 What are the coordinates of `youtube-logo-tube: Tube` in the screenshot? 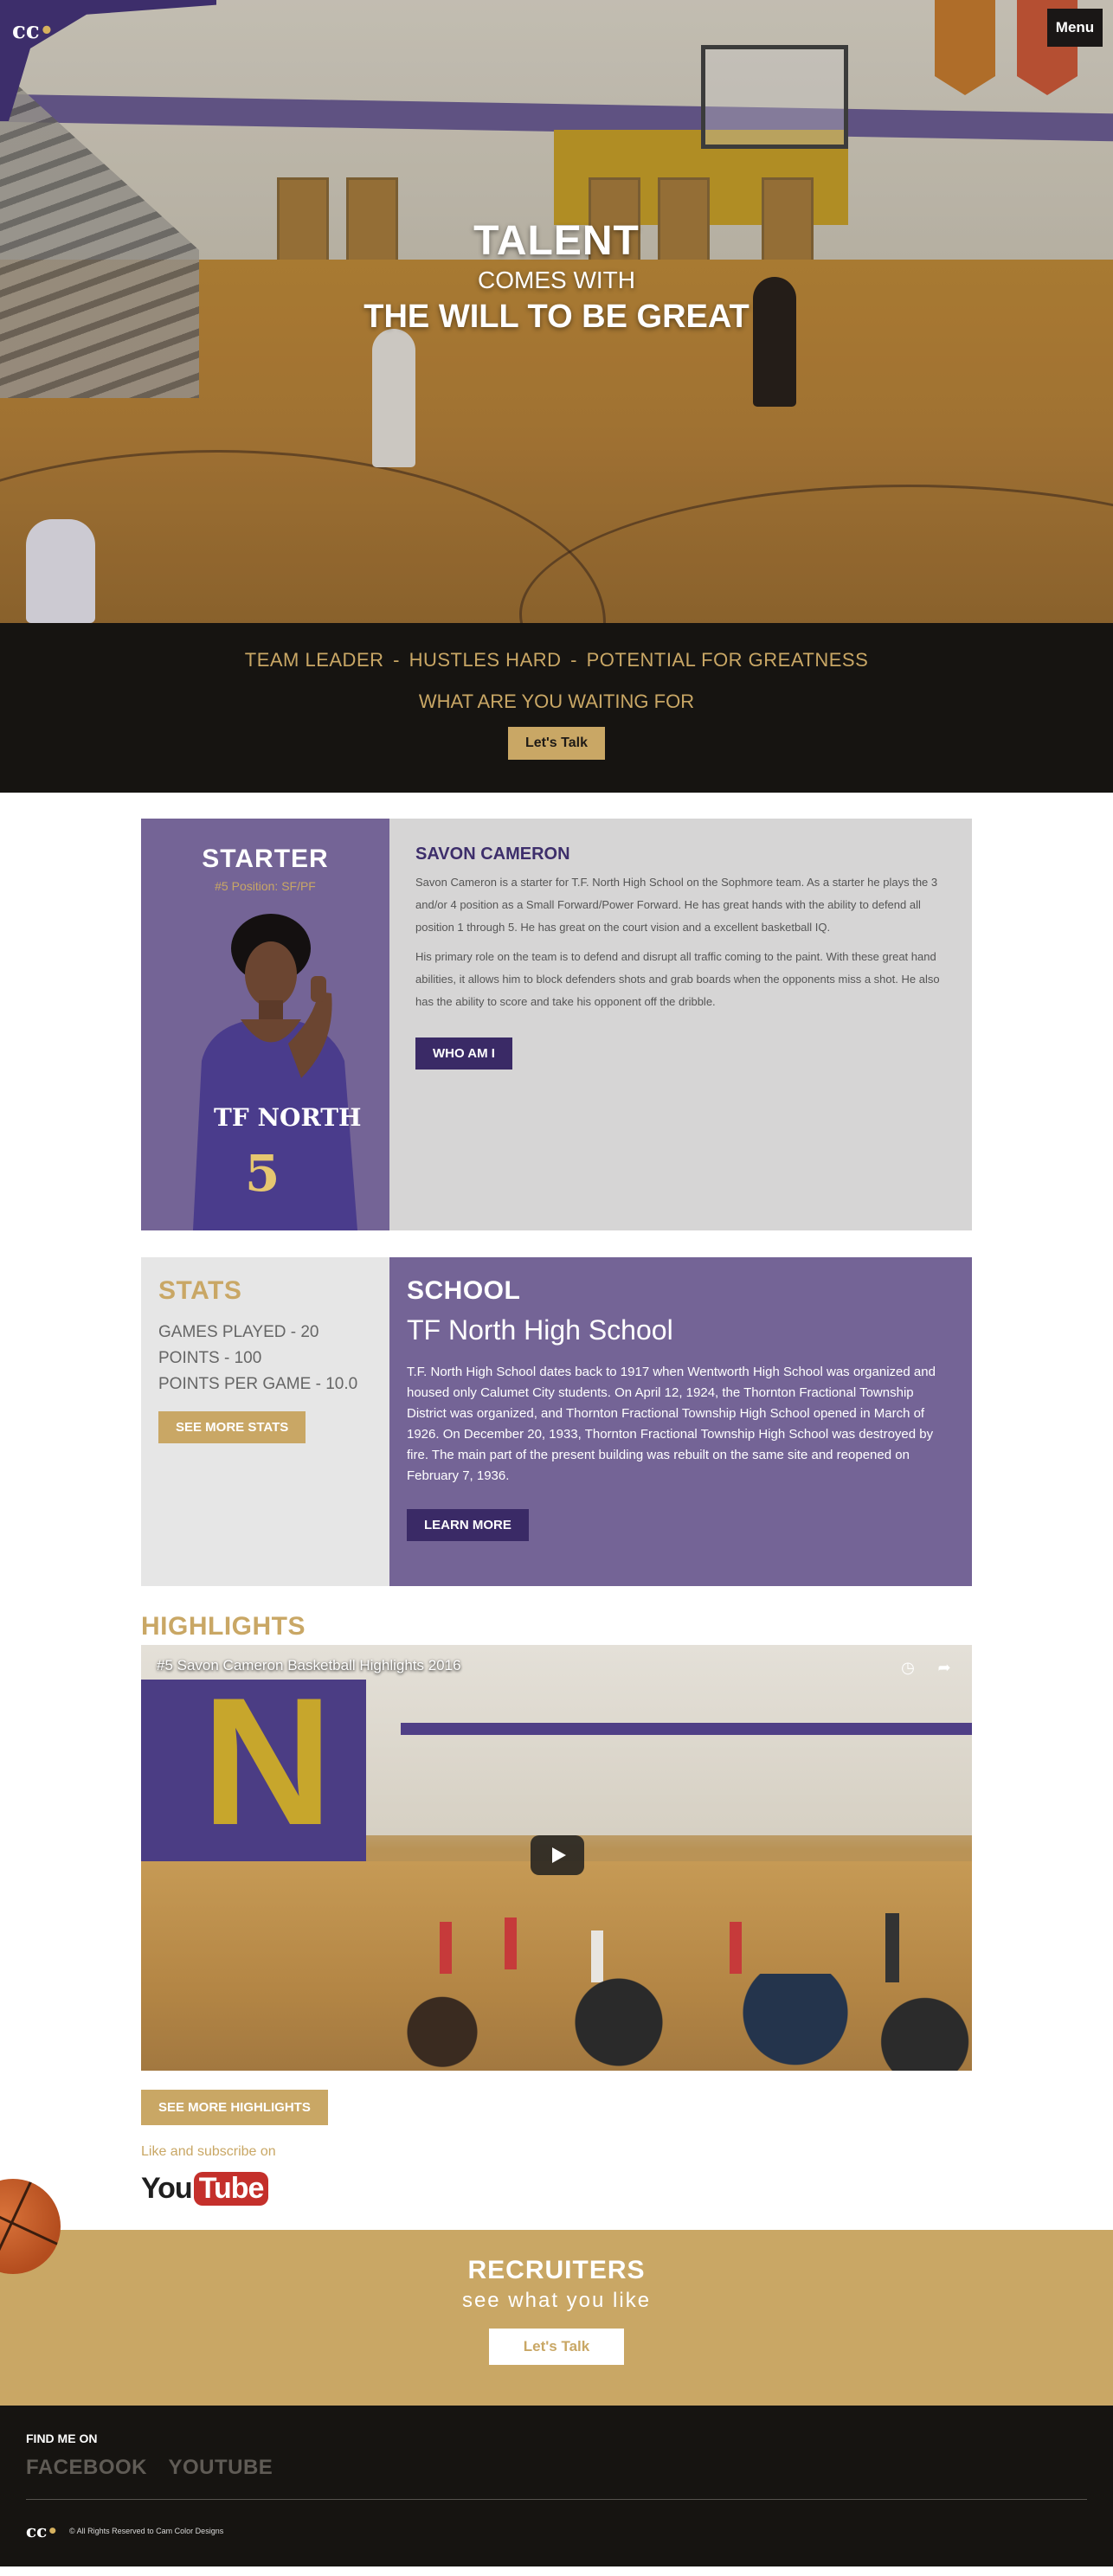 It's located at (231, 2189).